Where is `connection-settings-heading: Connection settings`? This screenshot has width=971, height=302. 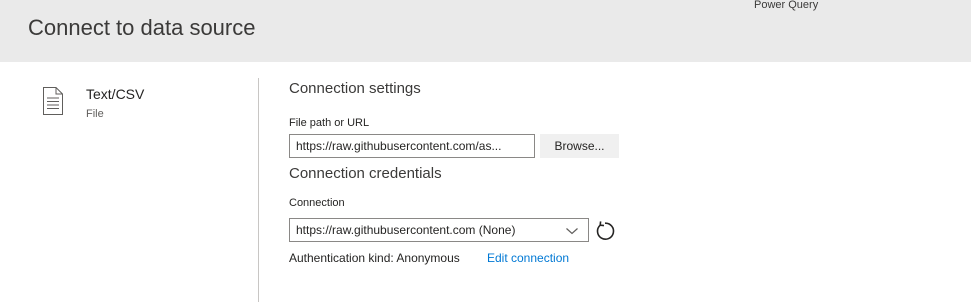 connection-settings-heading: Connection settings is located at coordinates (355, 88).